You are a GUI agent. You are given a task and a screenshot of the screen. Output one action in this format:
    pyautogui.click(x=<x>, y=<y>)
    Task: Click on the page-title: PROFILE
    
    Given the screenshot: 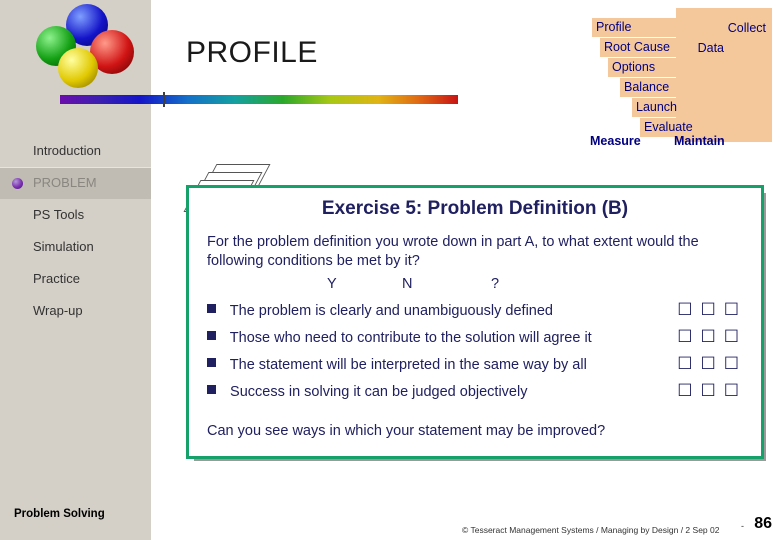 What is the action you would take?
    pyautogui.click(x=252, y=52)
    